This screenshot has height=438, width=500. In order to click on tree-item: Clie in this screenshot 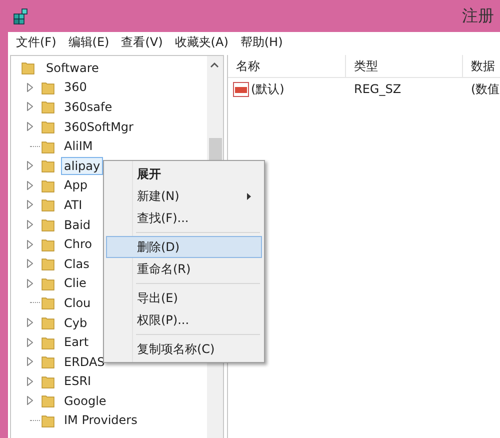, I will do `click(75, 283)`.